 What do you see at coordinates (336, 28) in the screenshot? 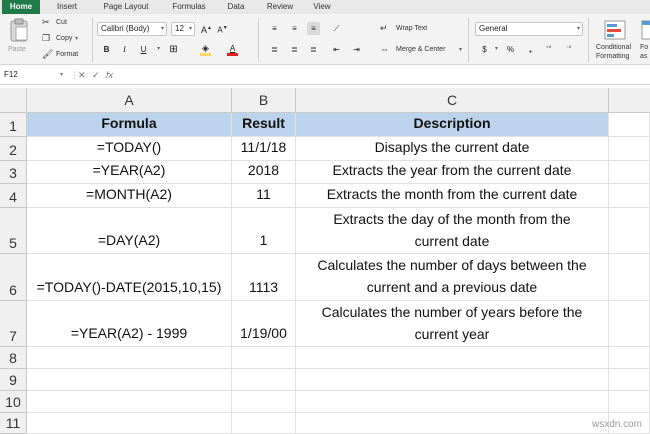
I see `orientation-icon: ⟋` at bounding box center [336, 28].